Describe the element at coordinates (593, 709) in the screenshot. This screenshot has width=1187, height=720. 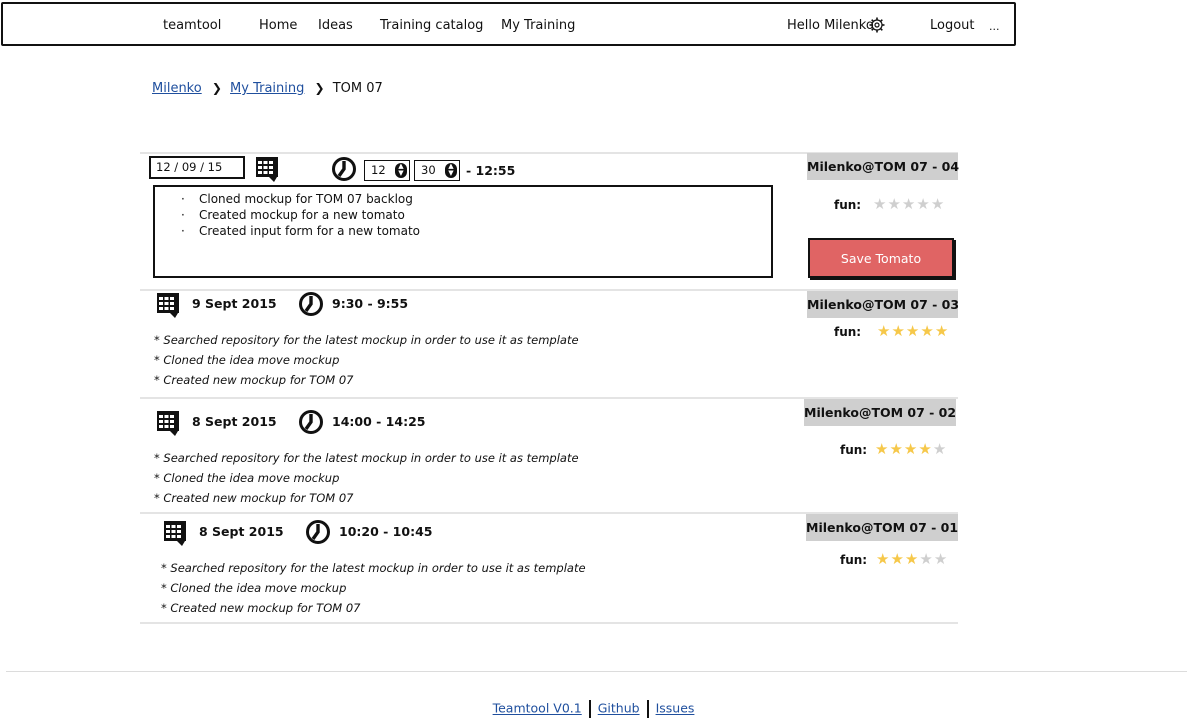
I see `footer: Teamtool V0.1 Github Issues` at that location.